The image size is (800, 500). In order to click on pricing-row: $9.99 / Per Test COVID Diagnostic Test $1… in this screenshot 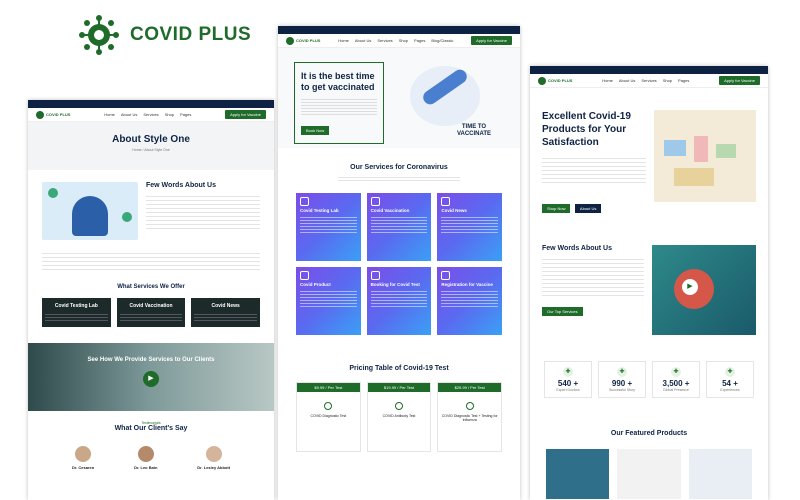, I will do `click(399, 412)`.